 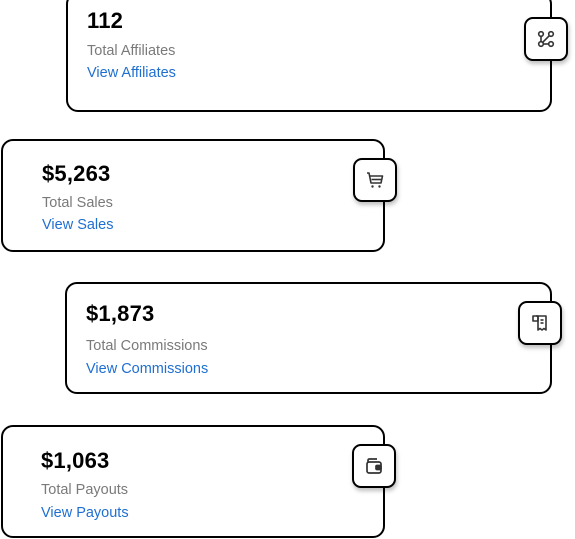 What do you see at coordinates (76, 173) in the screenshot?
I see `stat-value: $5,263` at bounding box center [76, 173].